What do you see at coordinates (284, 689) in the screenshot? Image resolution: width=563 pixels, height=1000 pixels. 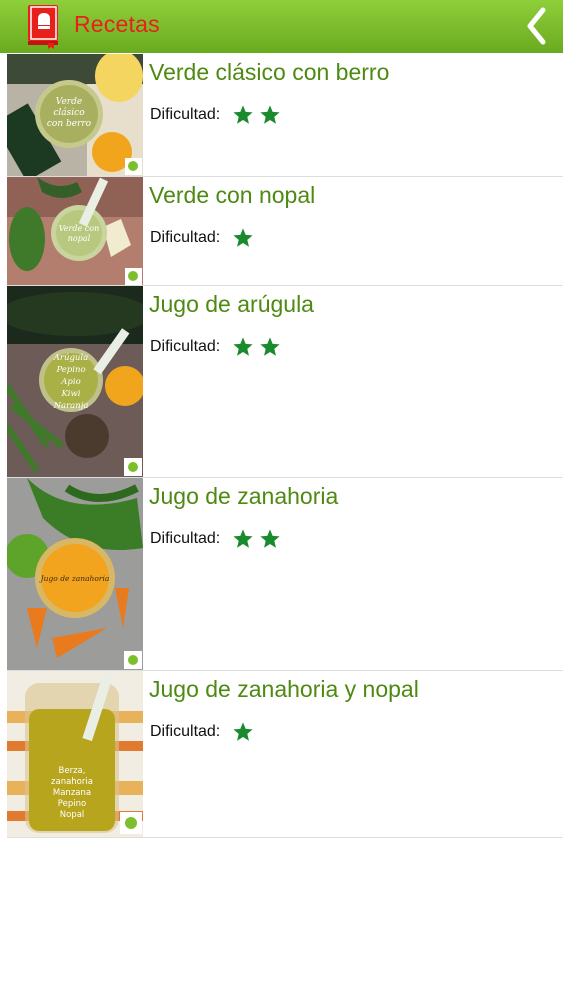 I see `recipe-title: Jugo de zanahoria y nopal` at bounding box center [284, 689].